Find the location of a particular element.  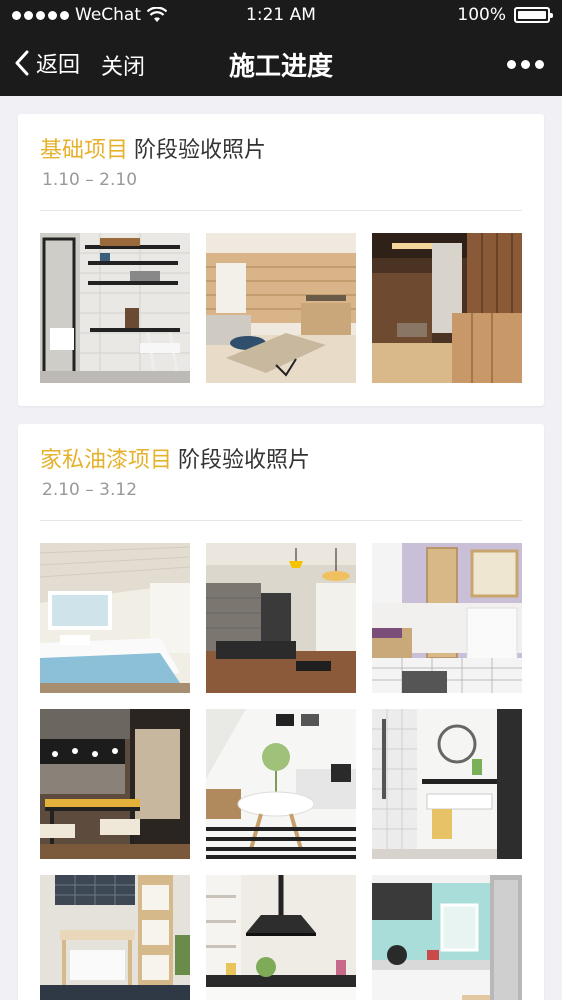

battery-icon is located at coordinates (533, 15).